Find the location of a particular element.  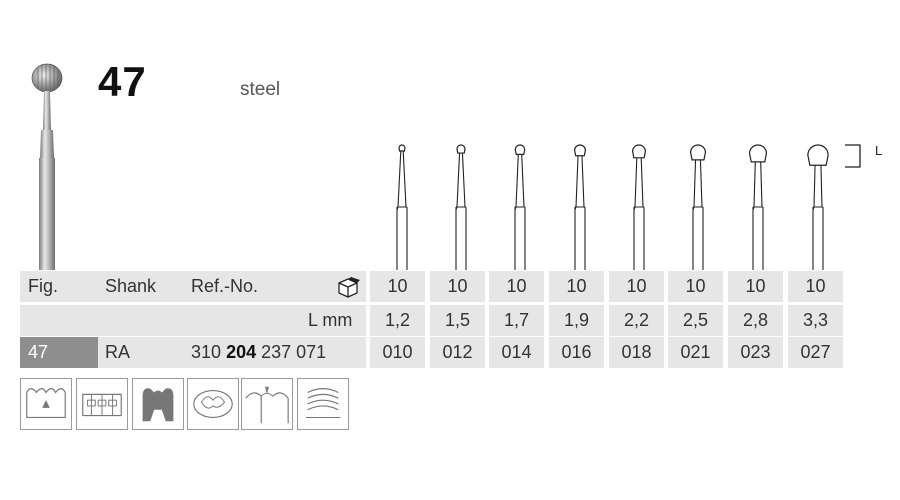

table-header-row: Fig. Shank Ref.-No. 10 10 10 10 10 10 10 10 is located at coordinates (435, 286).